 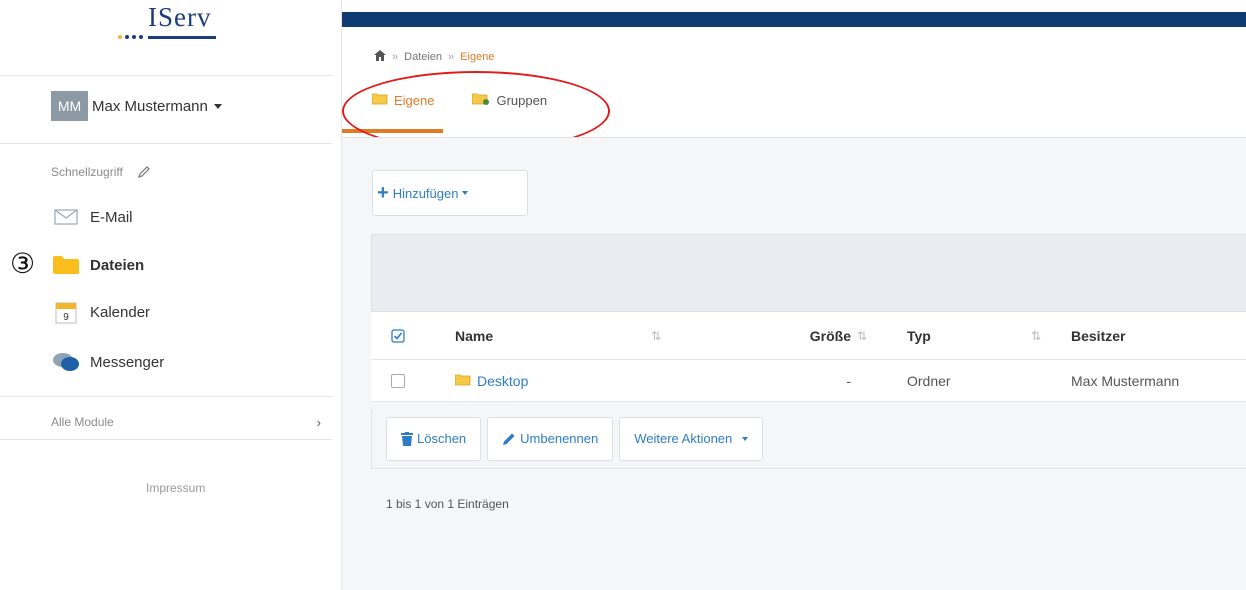 What do you see at coordinates (66, 317) in the screenshot?
I see `calendar-day: 9` at bounding box center [66, 317].